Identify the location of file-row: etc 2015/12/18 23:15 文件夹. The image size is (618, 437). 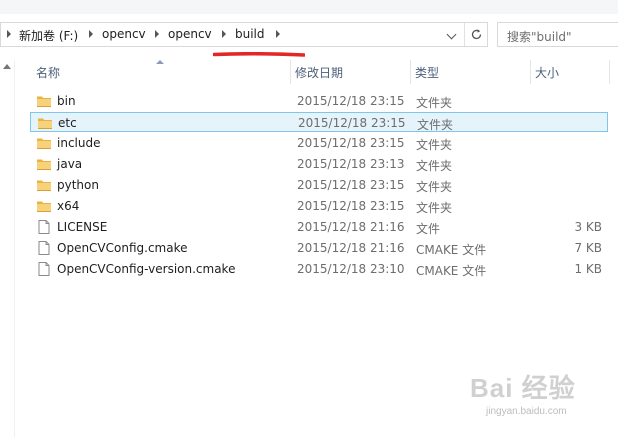
(319, 122).